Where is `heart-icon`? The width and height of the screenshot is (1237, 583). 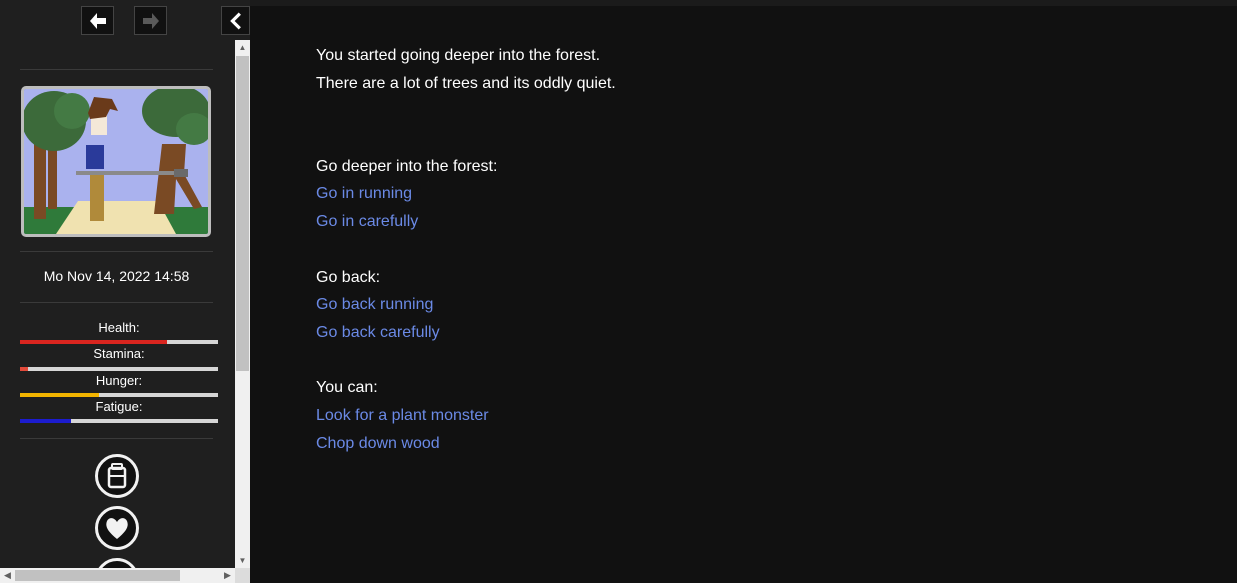 heart-icon is located at coordinates (117, 528).